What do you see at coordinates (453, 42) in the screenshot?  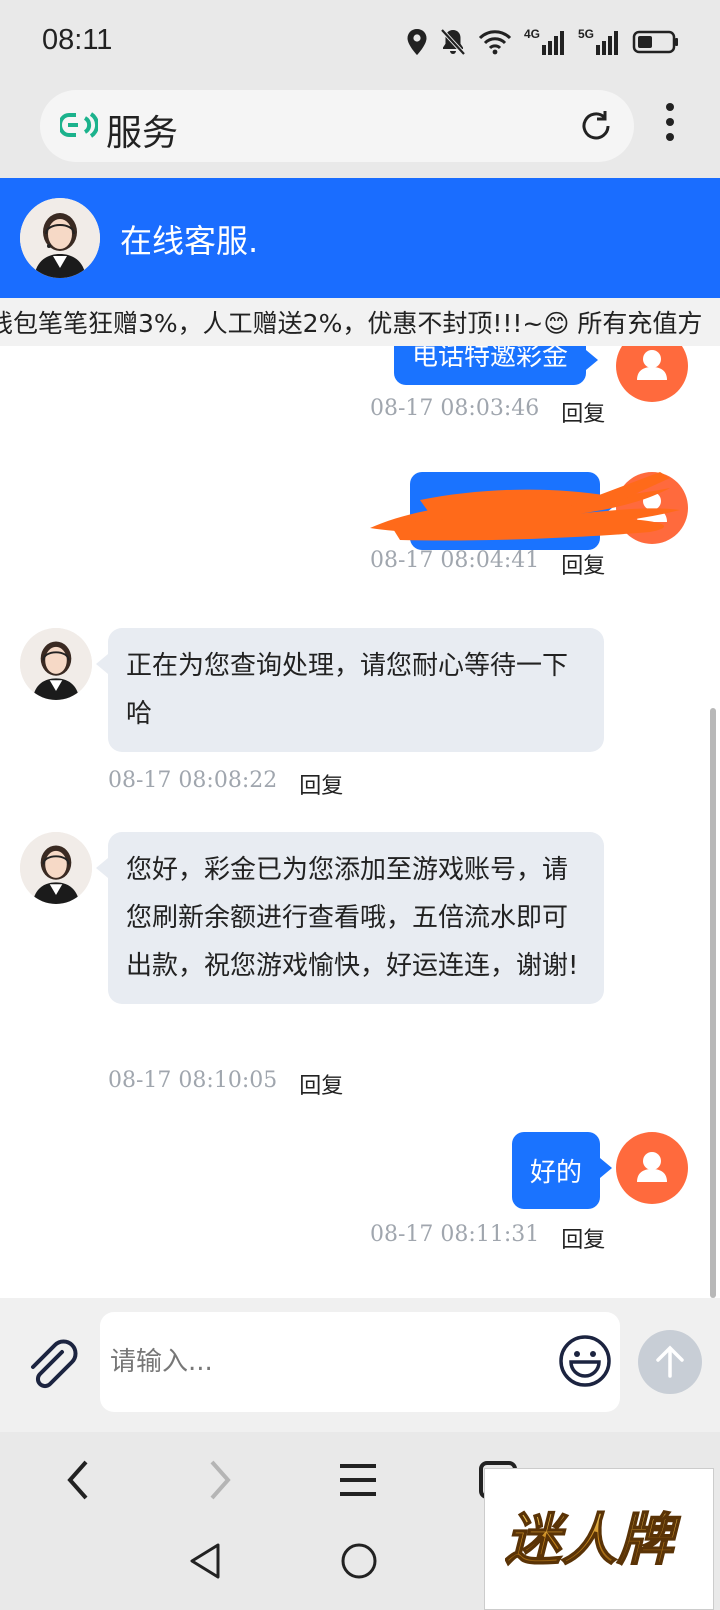 I see `bell-off-icon` at bounding box center [453, 42].